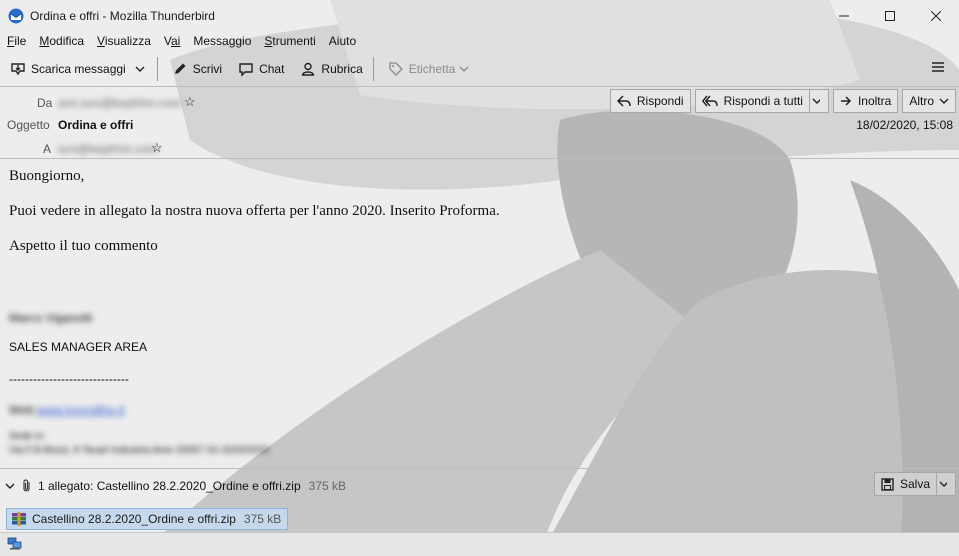  What do you see at coordinates (19, 519) in the screenshot?
I see `zip-archive-icon` at bounding box center [19, 519].